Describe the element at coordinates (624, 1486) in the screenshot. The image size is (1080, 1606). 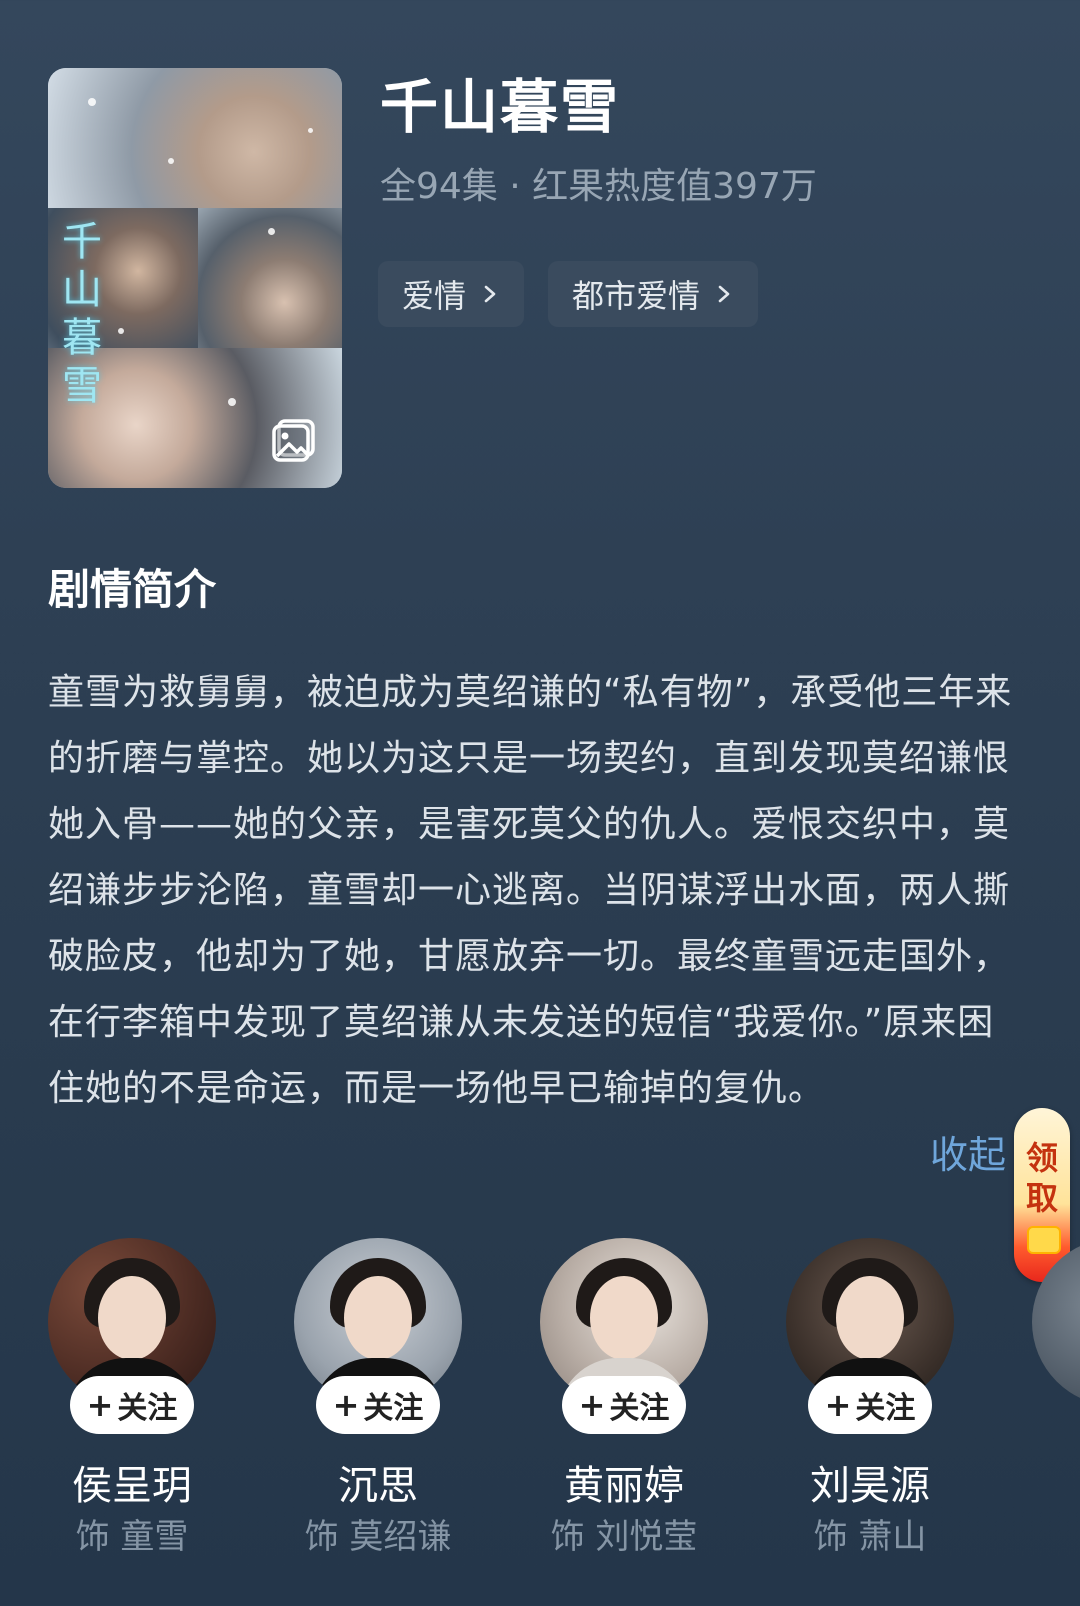
I see `cast-name: 黄丽婷` at that location.